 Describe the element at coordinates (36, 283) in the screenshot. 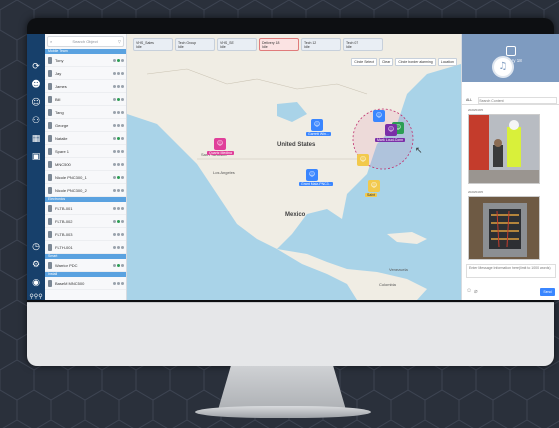

I see `profile-icon: ◉` at that location.